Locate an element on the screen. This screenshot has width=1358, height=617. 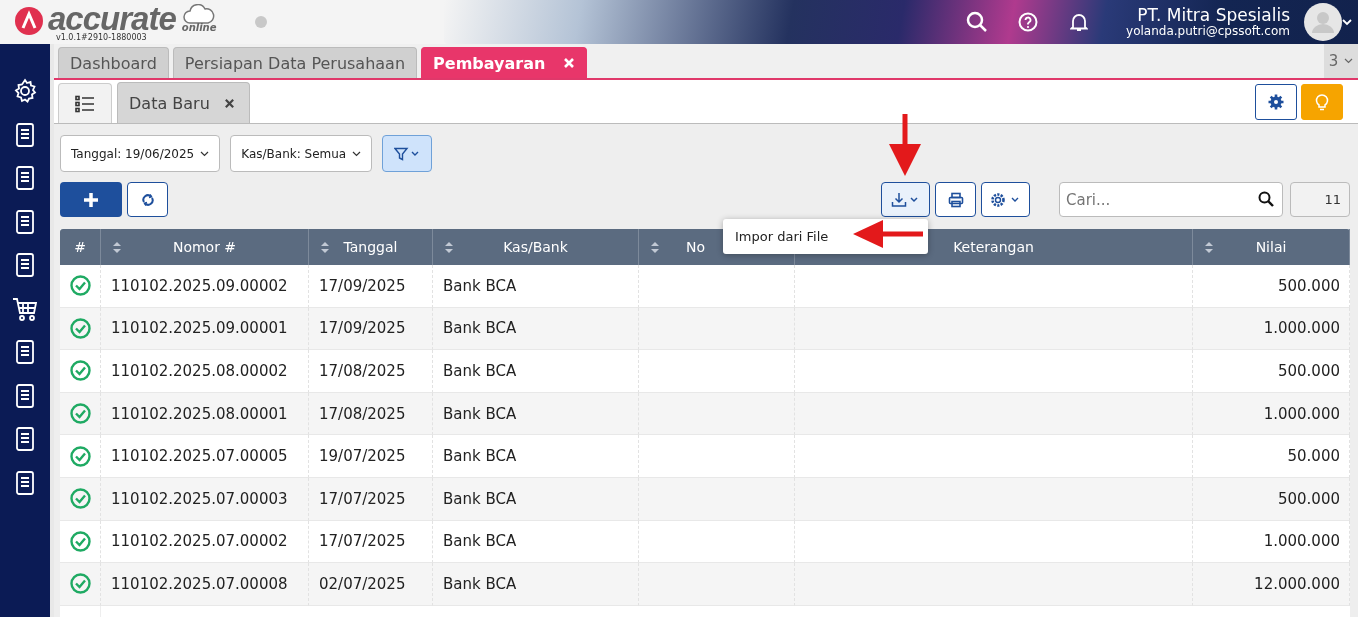
table-cell: 17/09/2025 is located at coordinates (371, 286).